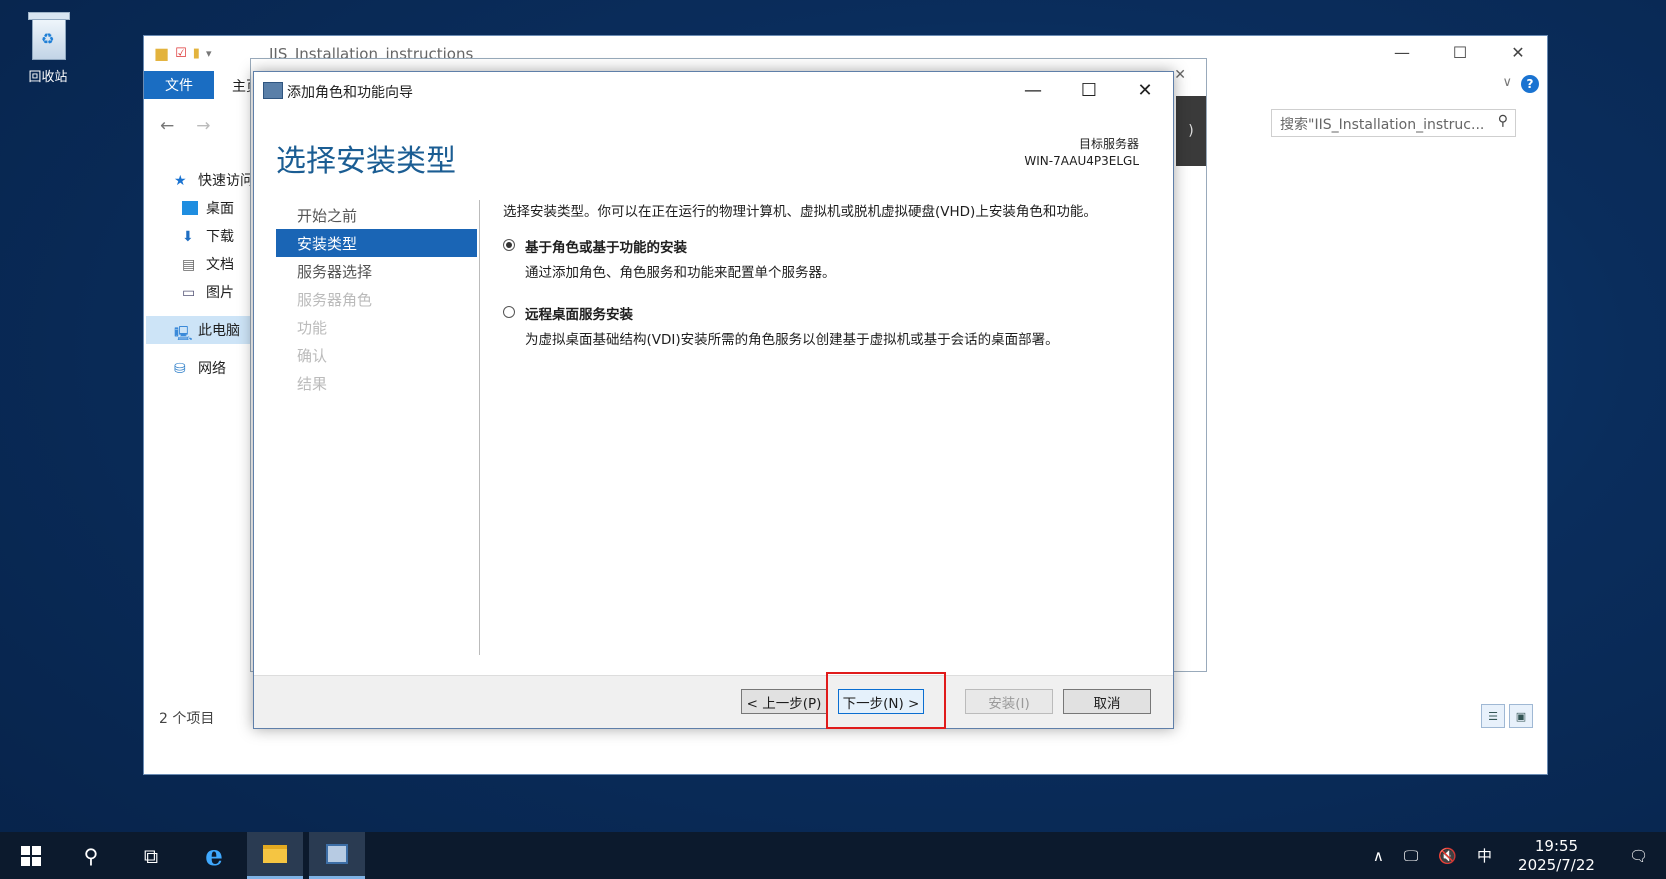 The height and width of the screenshot is (879, 1666). Describe the element at coordinates (833, 855) in the screenshot. I see `taskbar: ⚲ ⧉ e ∧ 🖵 🔇 中 19:55 2025/7/22 🗨` at that location.